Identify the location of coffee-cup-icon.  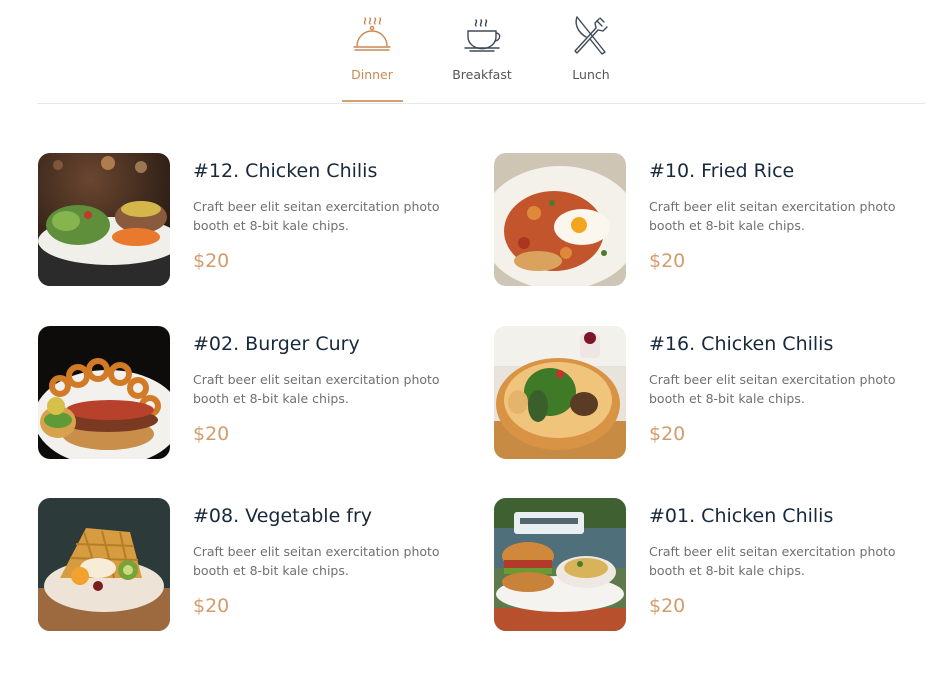
(482, 35).